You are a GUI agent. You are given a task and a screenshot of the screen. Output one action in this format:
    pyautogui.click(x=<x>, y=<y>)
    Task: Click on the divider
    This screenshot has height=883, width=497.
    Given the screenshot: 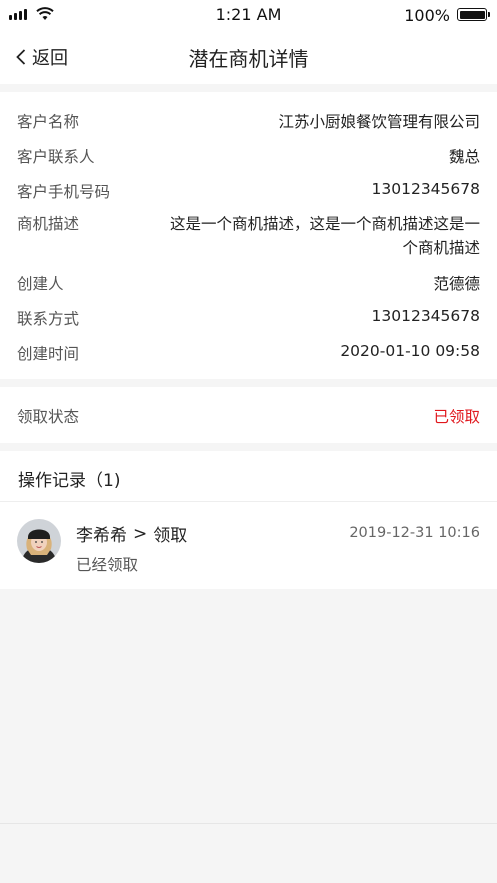 What is the action you would take?
    pyautogui.click(x=248, y=501)
    